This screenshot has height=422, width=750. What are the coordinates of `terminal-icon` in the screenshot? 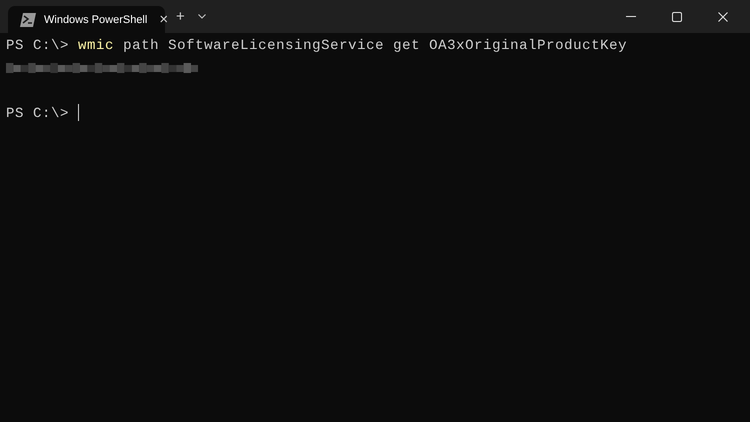 It's located at (28, 19).